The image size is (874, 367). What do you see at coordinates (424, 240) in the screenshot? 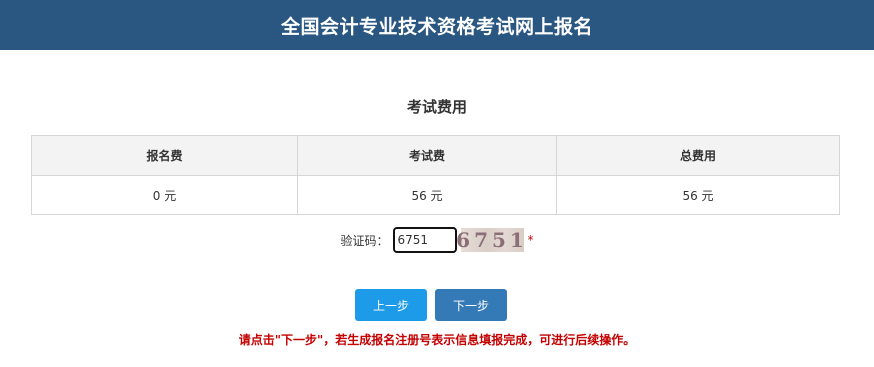
I see `captcha-input` at bounding box center [424, 240].